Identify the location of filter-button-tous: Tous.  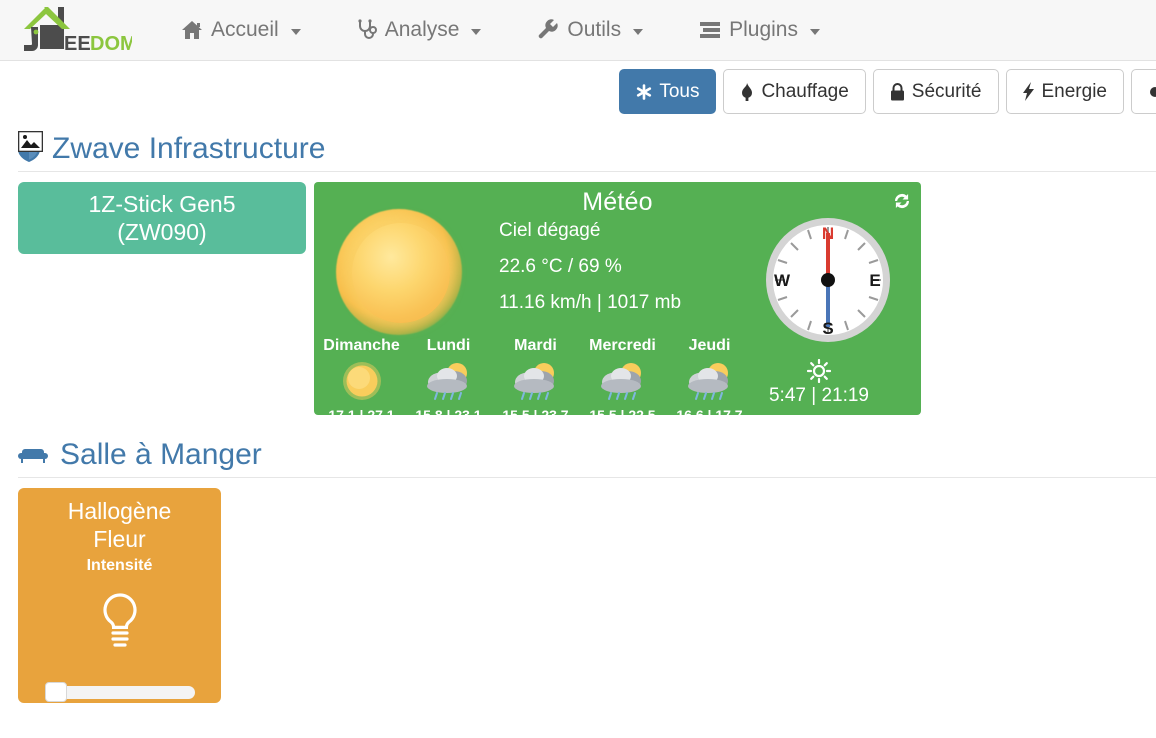
(668, 91).